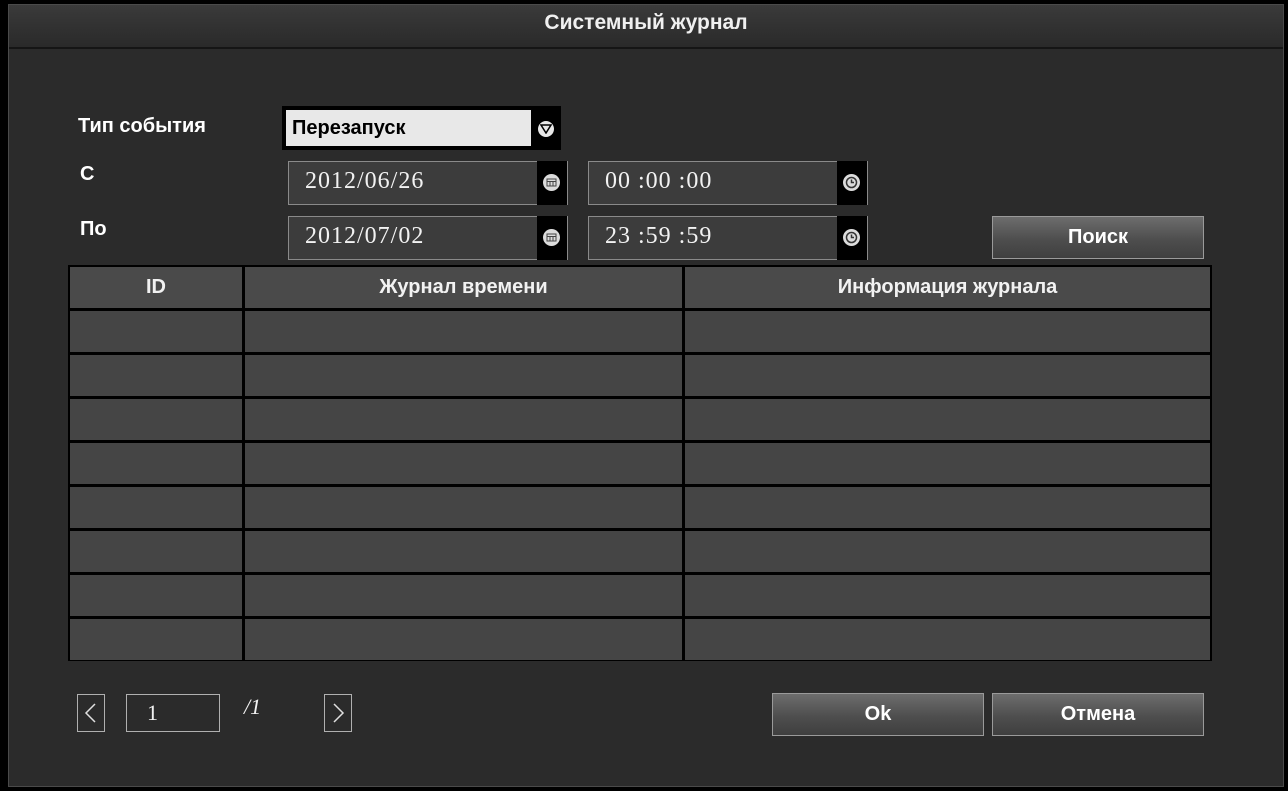  I want to click on event-type-select: Перезапуск, so click(421, 128).